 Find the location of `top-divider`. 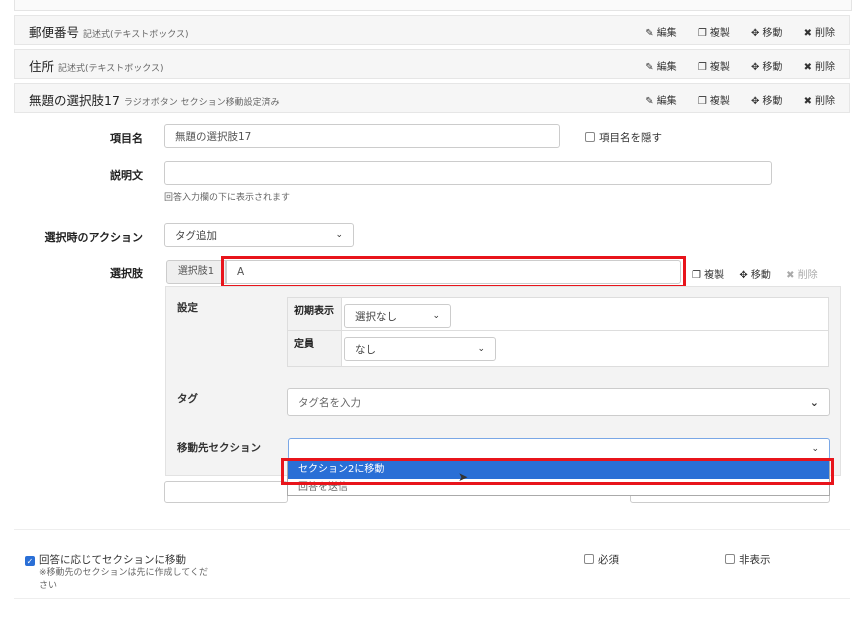

top-divider is located at coordinates (433, 5).